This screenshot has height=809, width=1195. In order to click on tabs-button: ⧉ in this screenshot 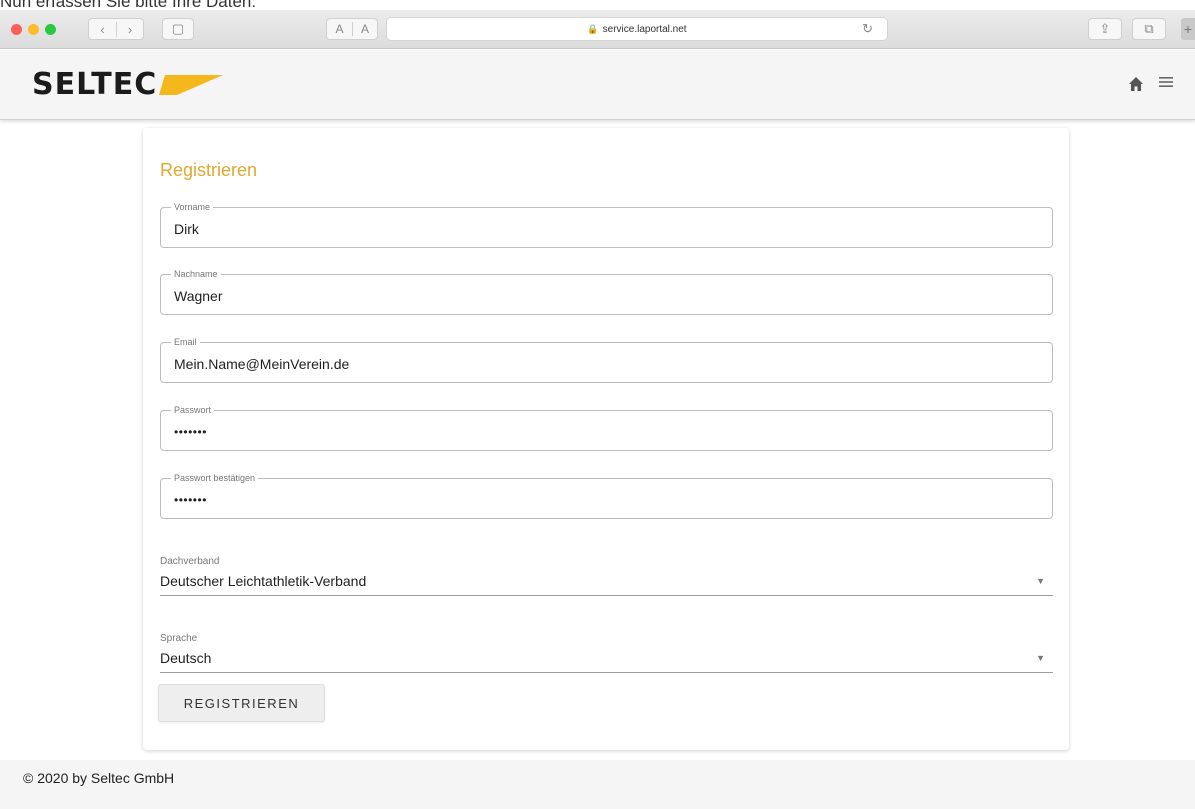, I will do `click(1149, 29)`.